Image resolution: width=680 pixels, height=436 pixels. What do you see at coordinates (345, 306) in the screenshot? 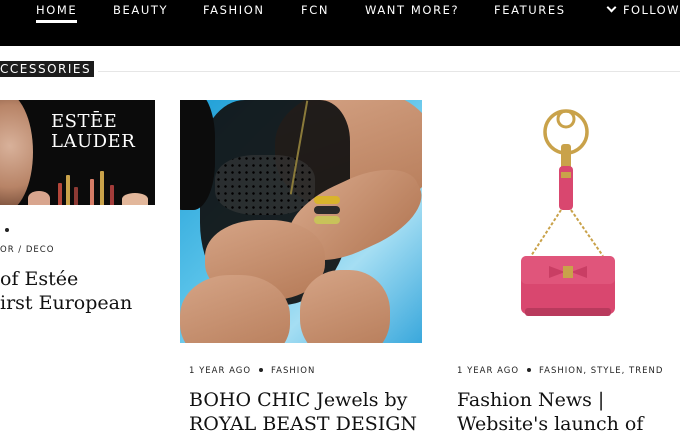
I see `hip` at bounding box center [345, 306].